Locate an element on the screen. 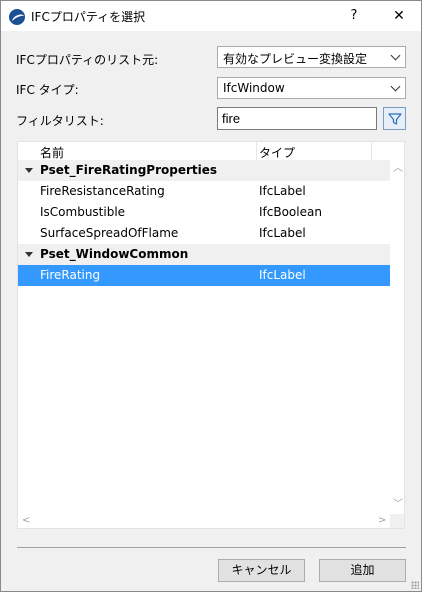 This screenshot has width=422, height=592. resize-grip-icon is located at coordinates (415, 585).